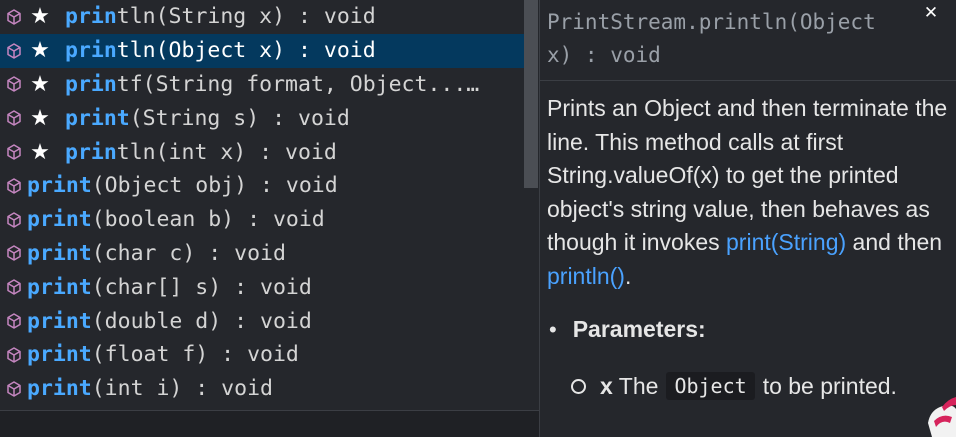 The image size is (956, 437). What do you see at coordinates (606, 385) in the screenshot?
I see `param-name: x` at bounding box center [606, 385].